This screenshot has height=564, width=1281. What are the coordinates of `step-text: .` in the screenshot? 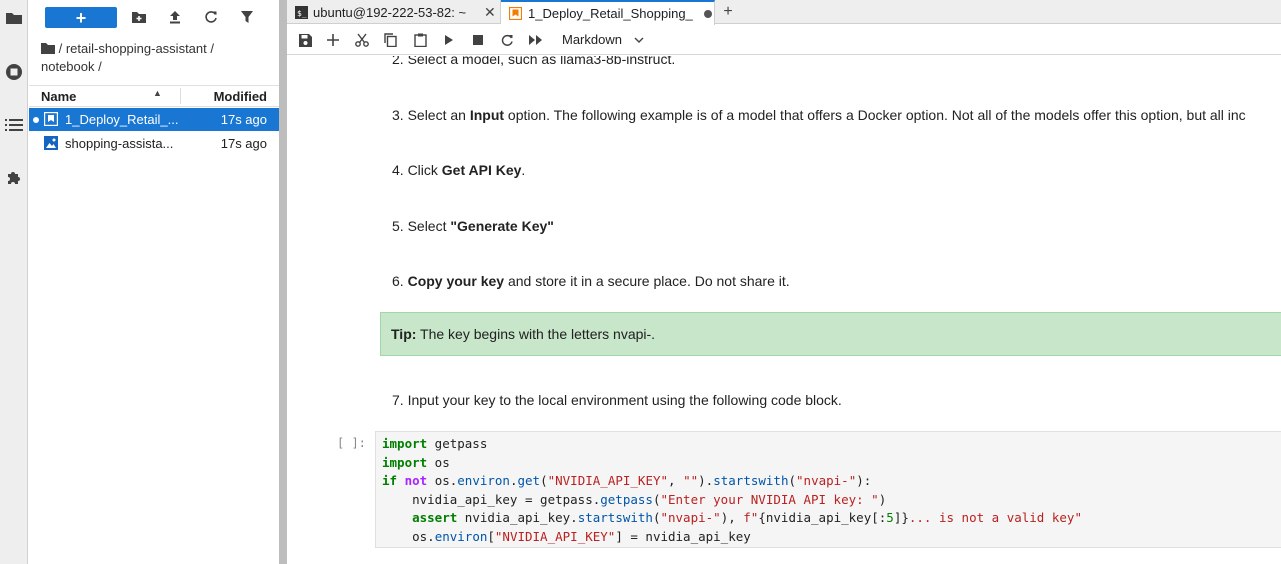 It's located at (523, 170).